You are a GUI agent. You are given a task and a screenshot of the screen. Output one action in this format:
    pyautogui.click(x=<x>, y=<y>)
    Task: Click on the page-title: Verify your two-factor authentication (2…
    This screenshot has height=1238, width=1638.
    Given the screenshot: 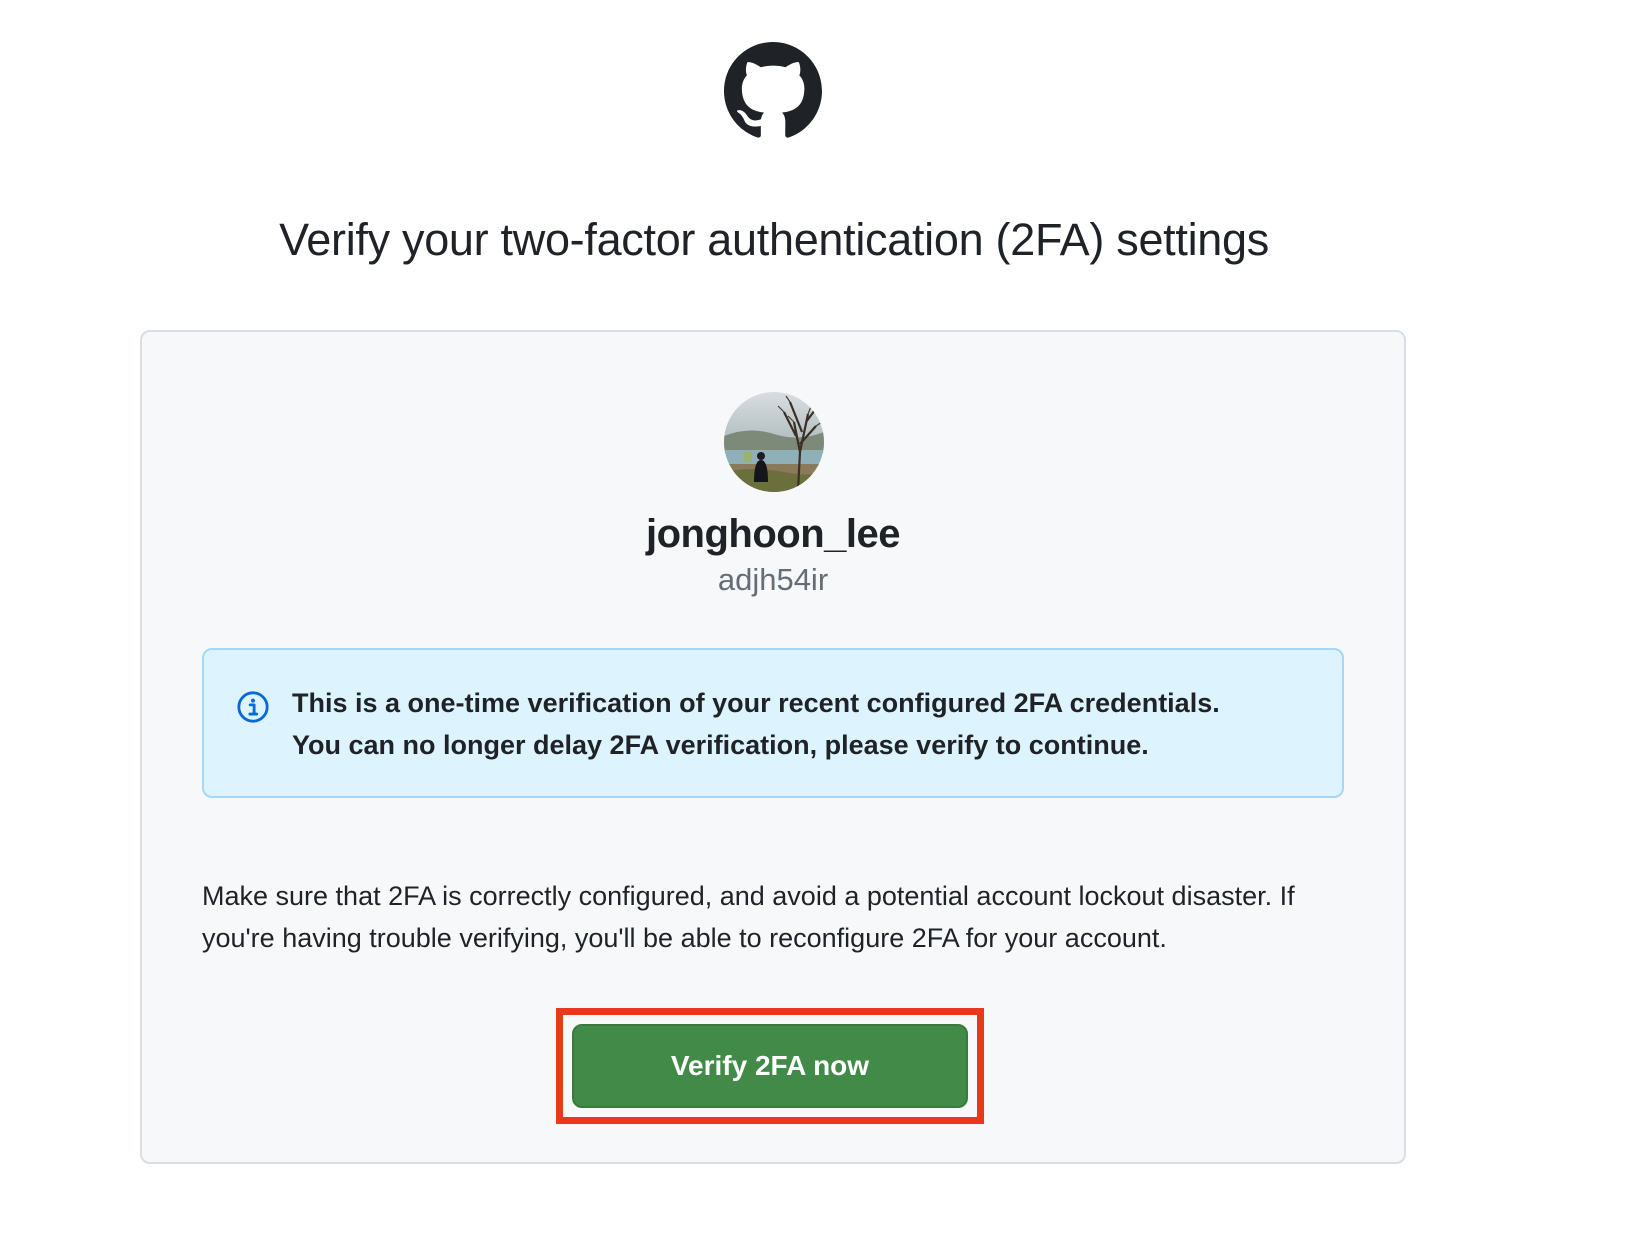 What is the action you would take?
    pyautogui.click(x=774, y=239)
    